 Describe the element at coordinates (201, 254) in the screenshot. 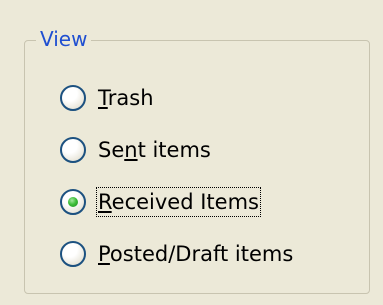

I see `label-text: osted/Draft items` at that location.